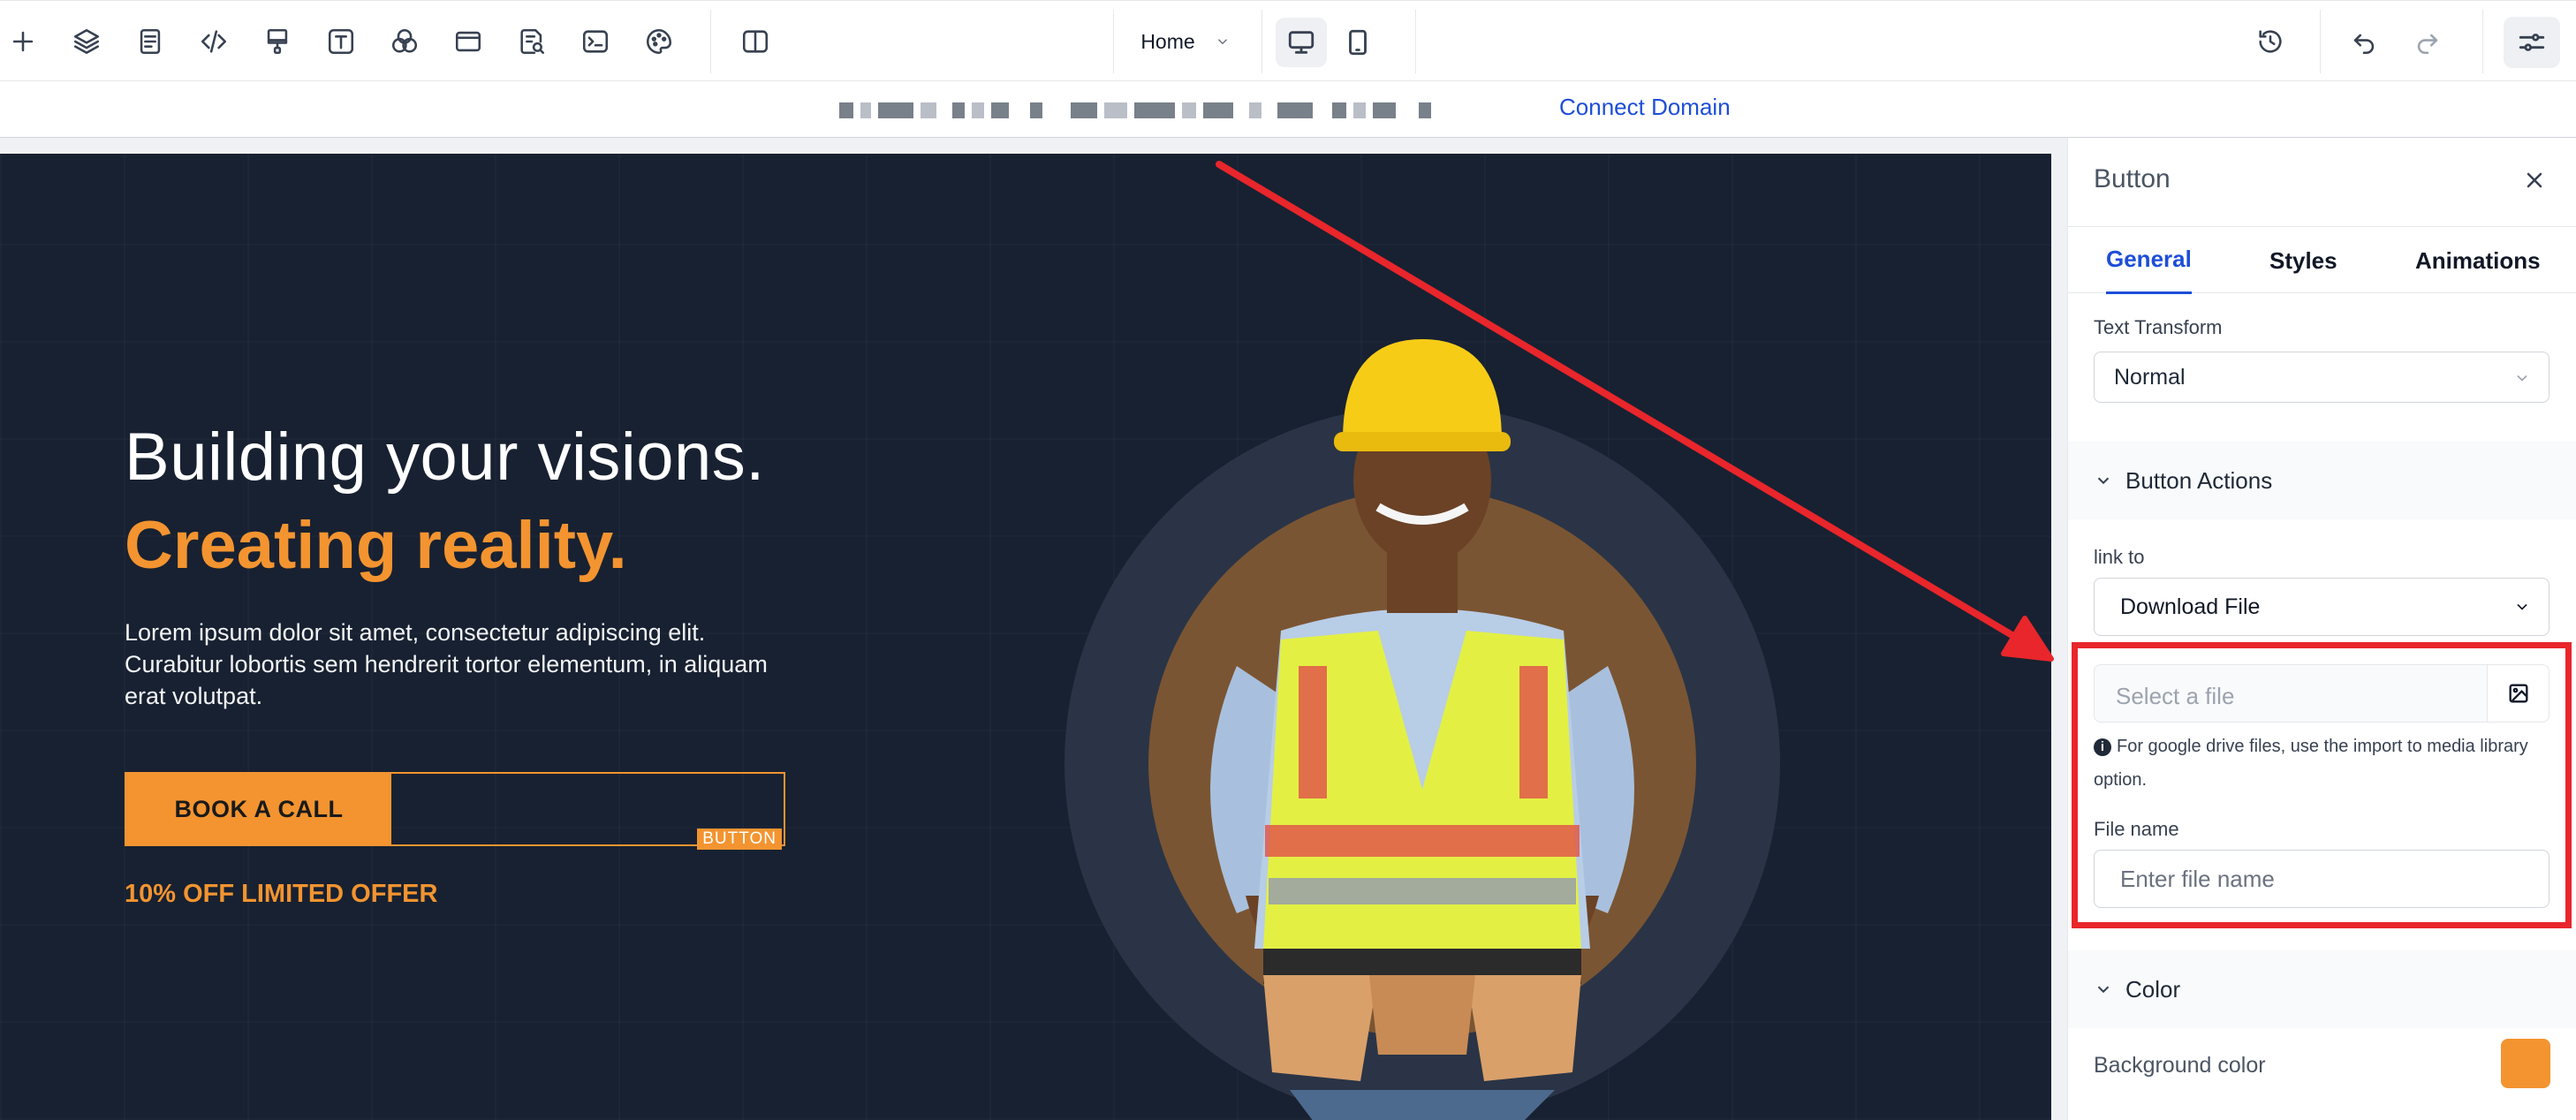 The height and width of the screenshot is (1120, 2576). Describe the element at coordinates (740, 839) in the screenshot. I see `element-type-tag: BUTTON` at that location.